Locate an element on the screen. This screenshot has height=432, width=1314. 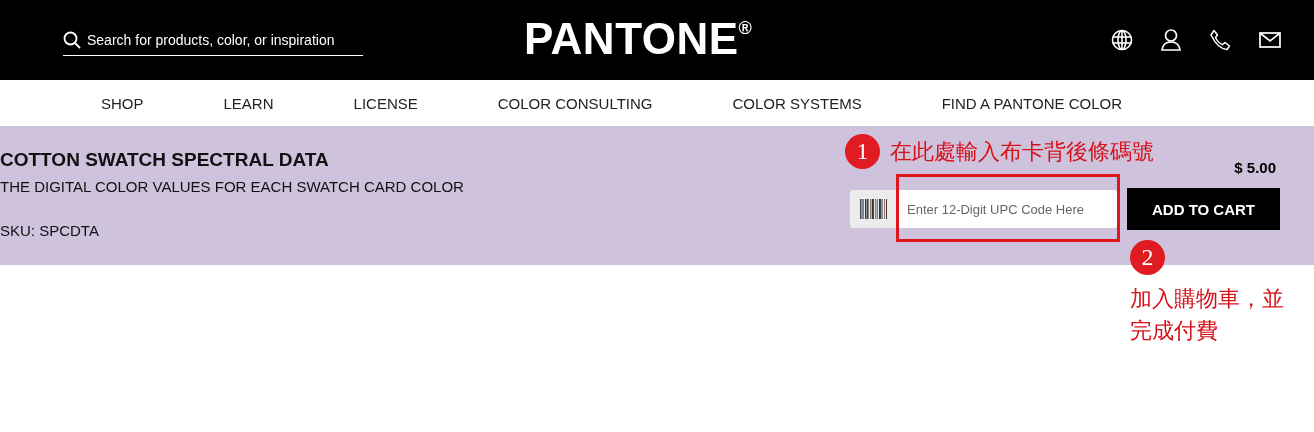
logo: PANTONE$^{®}$ is located at coordinates (638, 39).